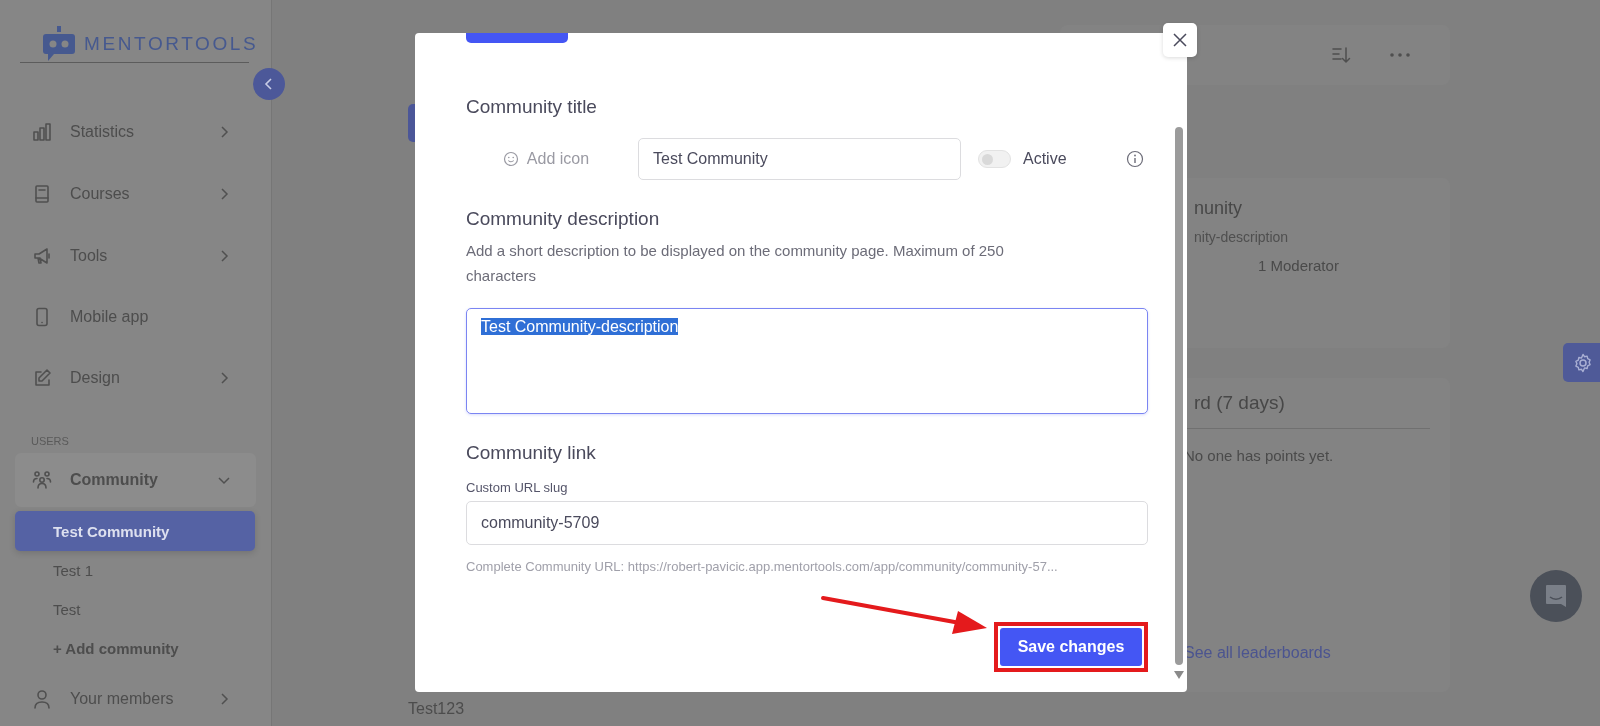 This screenshot has height=726, width=1600. What do you see at coordinates (135, 570) in the screenshot?
I see `sidebar-subitem: Test 1` at bounding box center [135, 570].